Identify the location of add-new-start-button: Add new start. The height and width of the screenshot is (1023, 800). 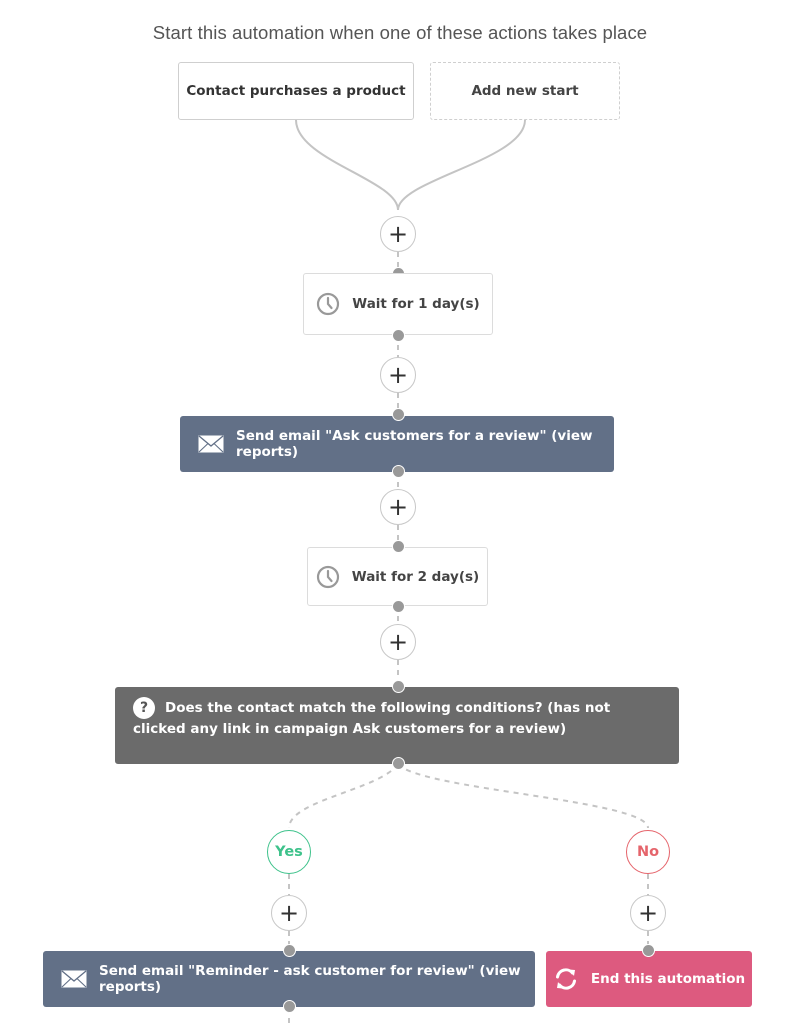
(525, 91).